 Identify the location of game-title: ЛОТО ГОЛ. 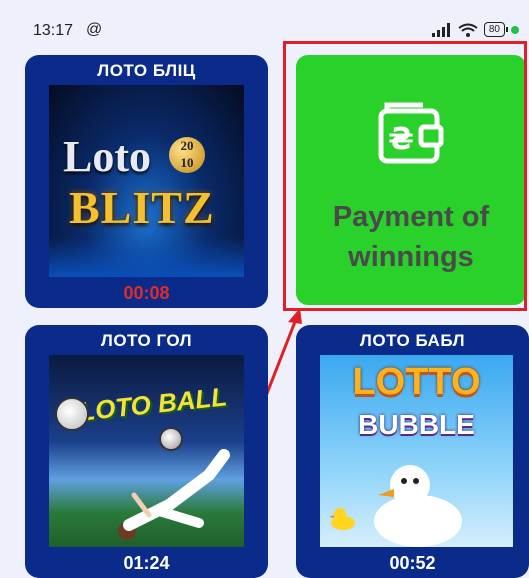
(146, 340).